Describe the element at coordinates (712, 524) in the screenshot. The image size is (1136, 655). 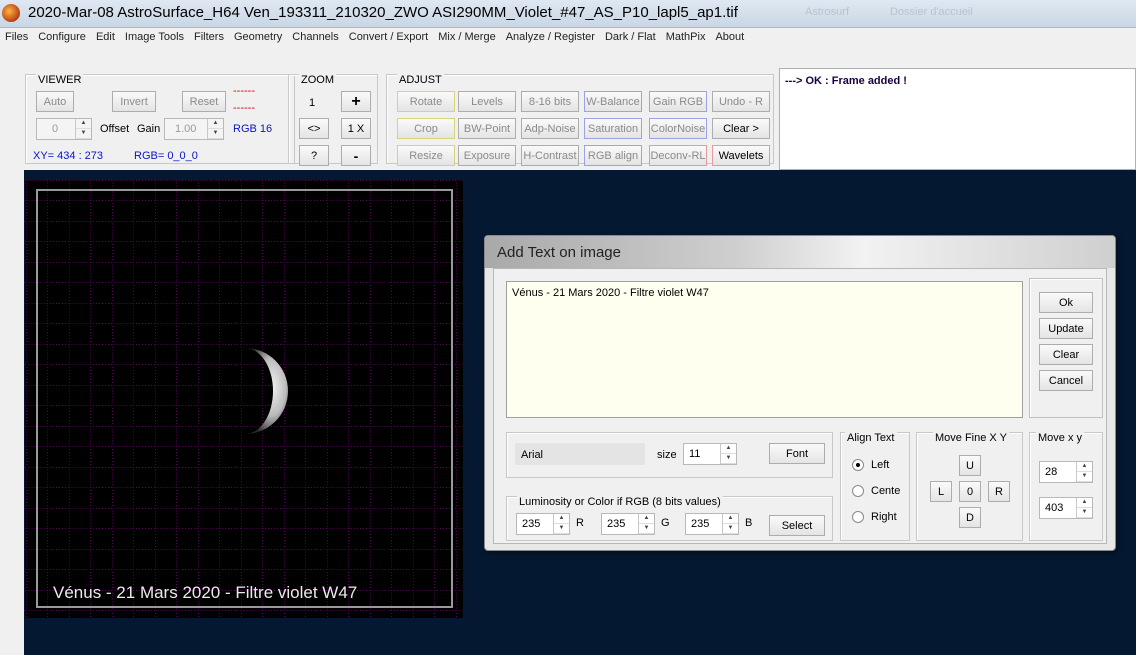
I see `blue-stepper: 235 ▲ ▼` at that location.